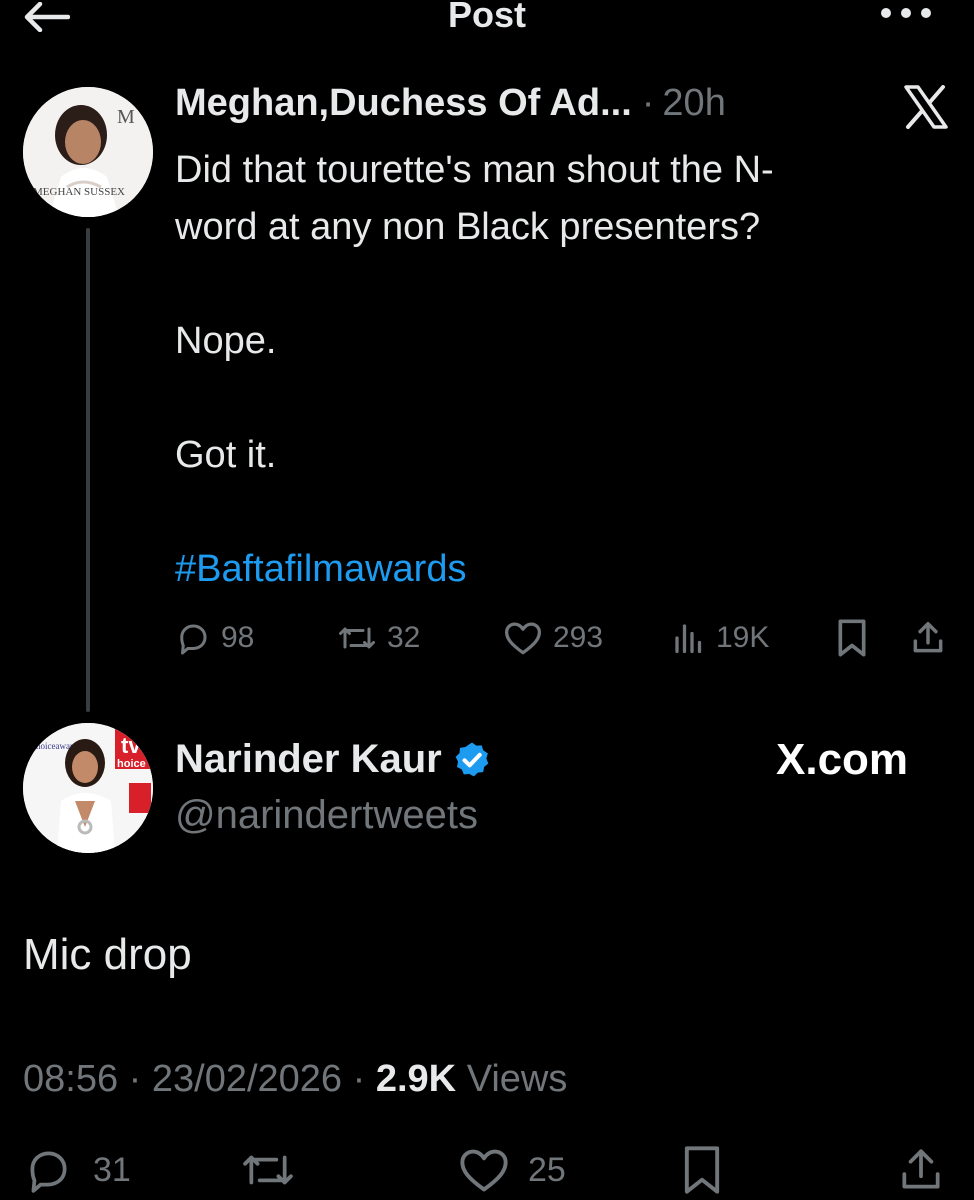  I want to click on author-name: Narinder Kaur, so click(308, 759).